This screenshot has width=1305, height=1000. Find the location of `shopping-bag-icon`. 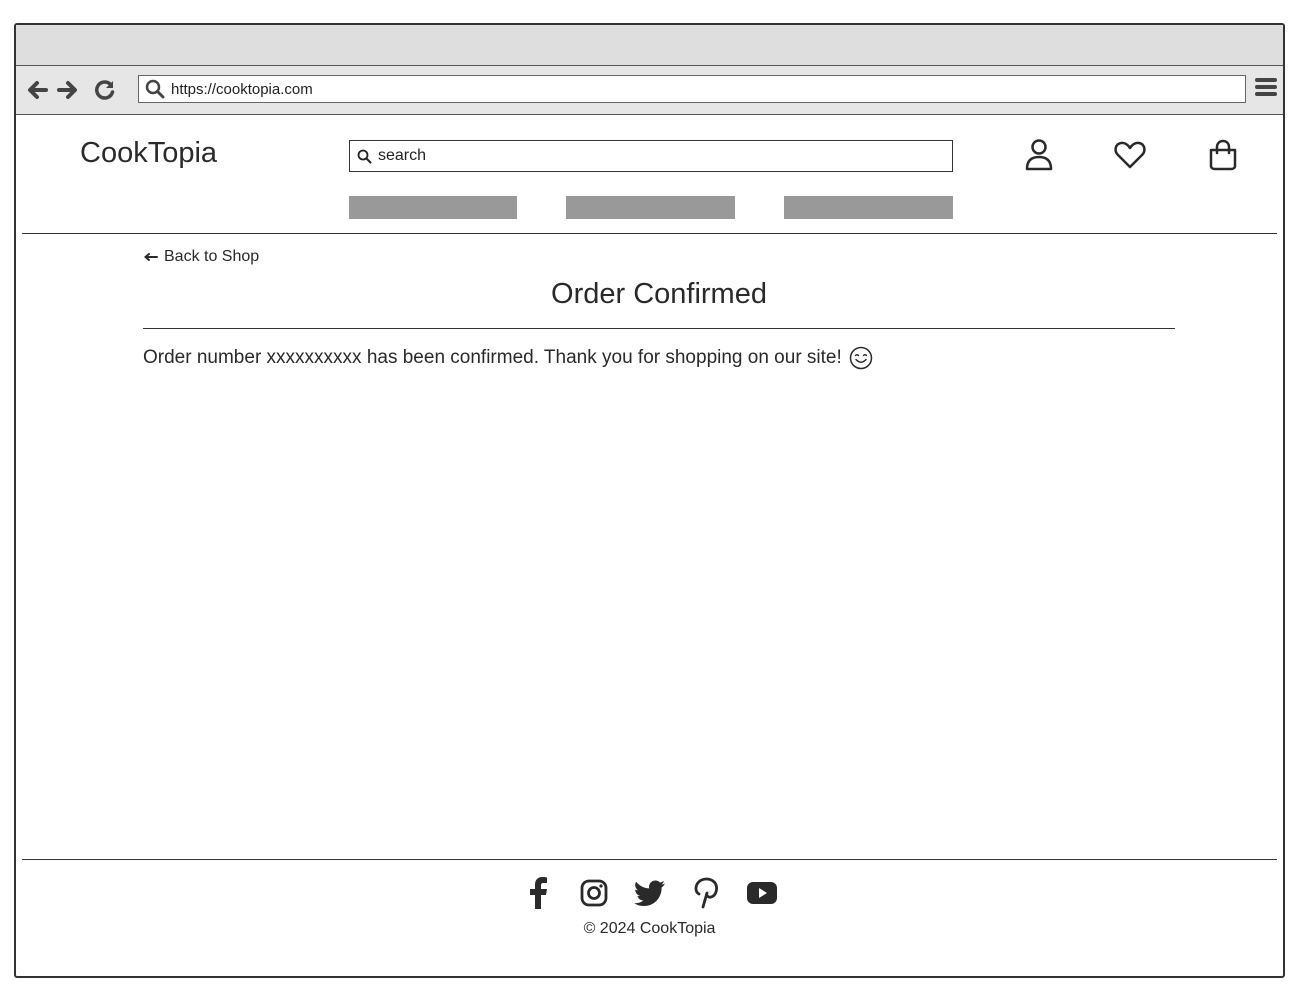

shopping-bag-icon is located at coordinates (1223, 155).